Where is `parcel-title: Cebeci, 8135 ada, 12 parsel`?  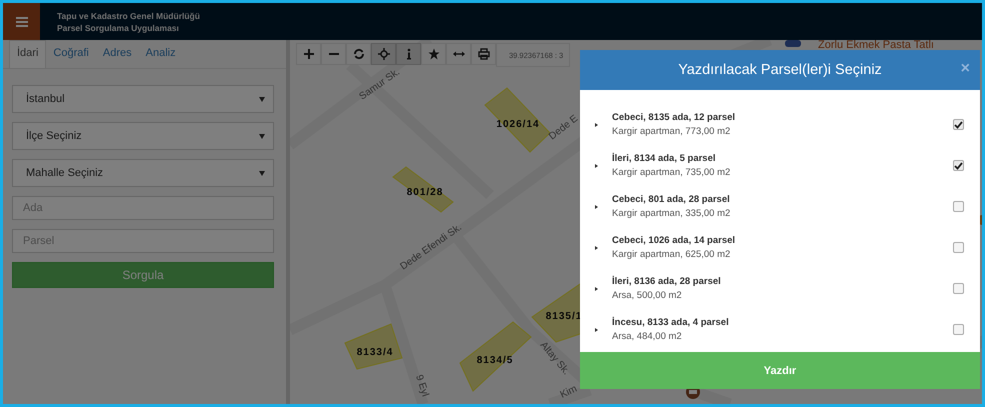 parcel-title: Cebeci, 8135 ada, 12 parsel is located at coordinates (674, 117).